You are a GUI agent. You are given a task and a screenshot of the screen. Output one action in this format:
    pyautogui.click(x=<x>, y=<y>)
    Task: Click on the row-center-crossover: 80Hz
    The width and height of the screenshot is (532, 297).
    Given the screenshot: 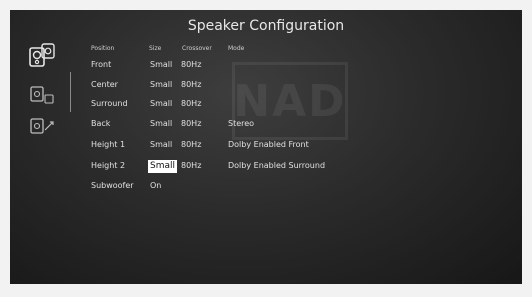 What is the action you would take?
    pyautogui.click(x=191, y=84)
    